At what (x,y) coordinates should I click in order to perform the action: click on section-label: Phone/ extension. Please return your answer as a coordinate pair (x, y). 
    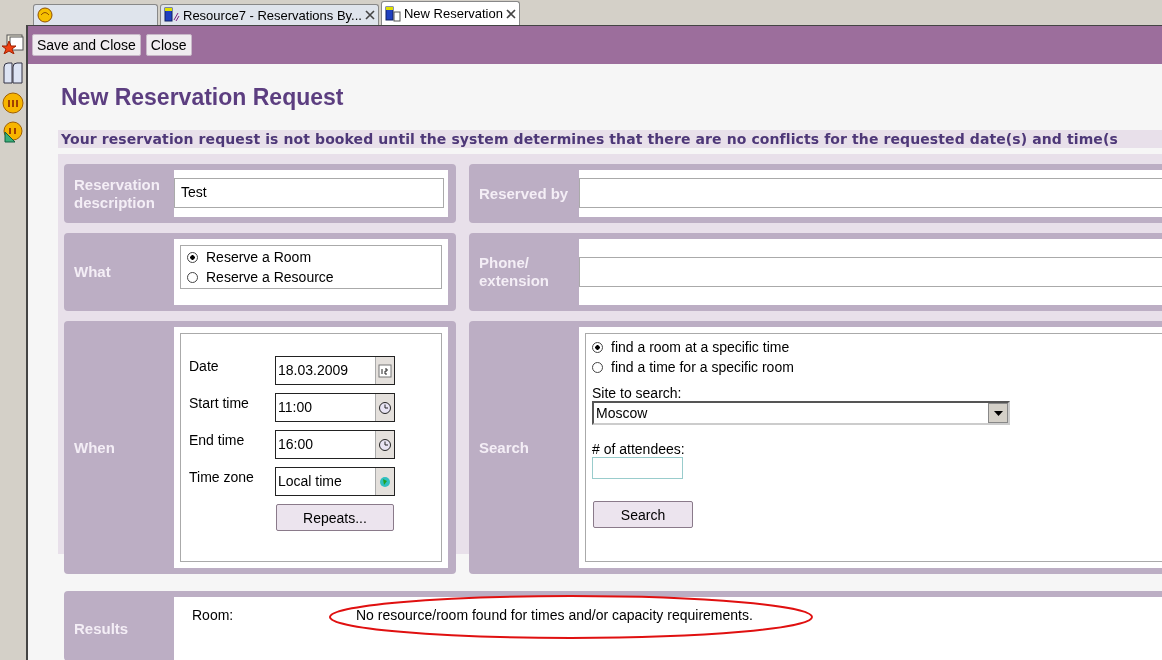
    Looking at the image, I should click on (515, 272).